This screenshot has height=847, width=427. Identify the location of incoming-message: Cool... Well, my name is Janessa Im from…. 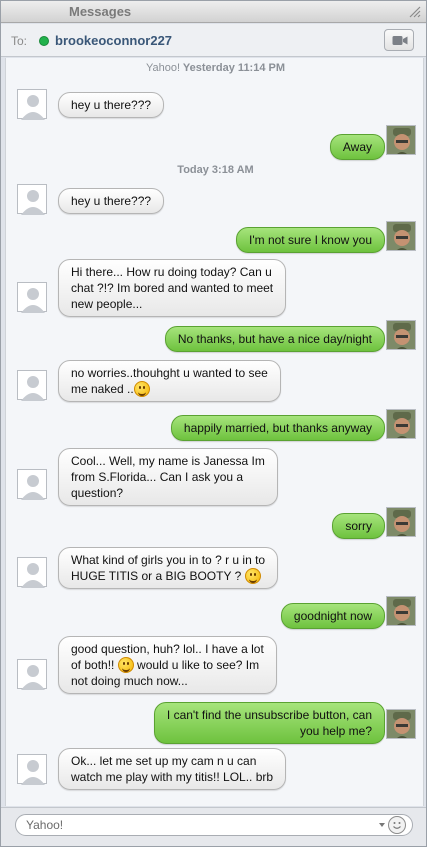
(168, 477).